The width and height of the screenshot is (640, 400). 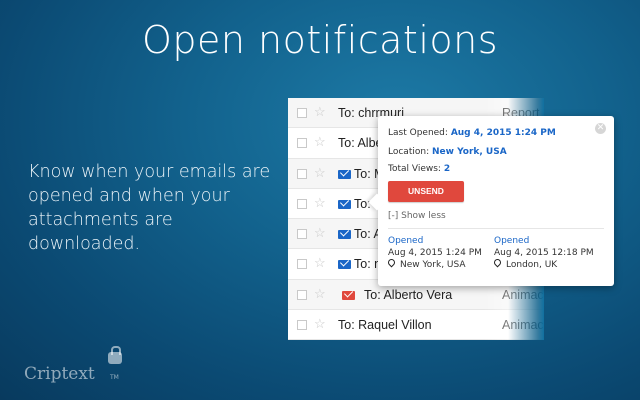 What do you see at coordinates (360, 143) in the screenshot?
I see `row-recipient: To: Albe` at bounding box center [360, 143].